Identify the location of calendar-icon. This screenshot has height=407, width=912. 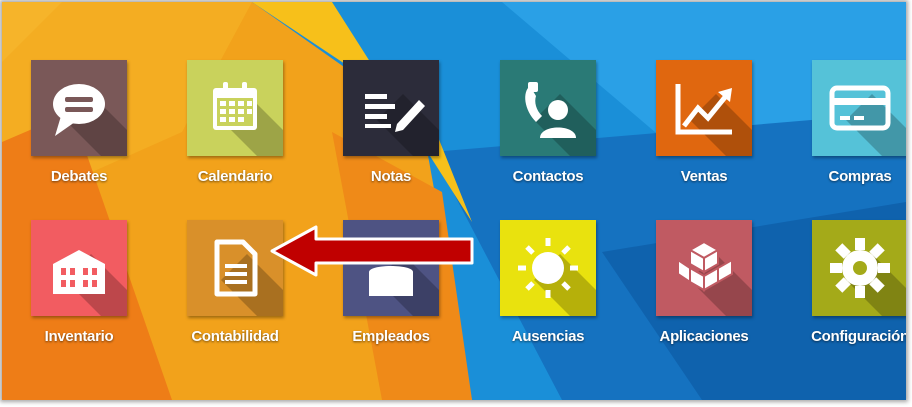
(235, 106).